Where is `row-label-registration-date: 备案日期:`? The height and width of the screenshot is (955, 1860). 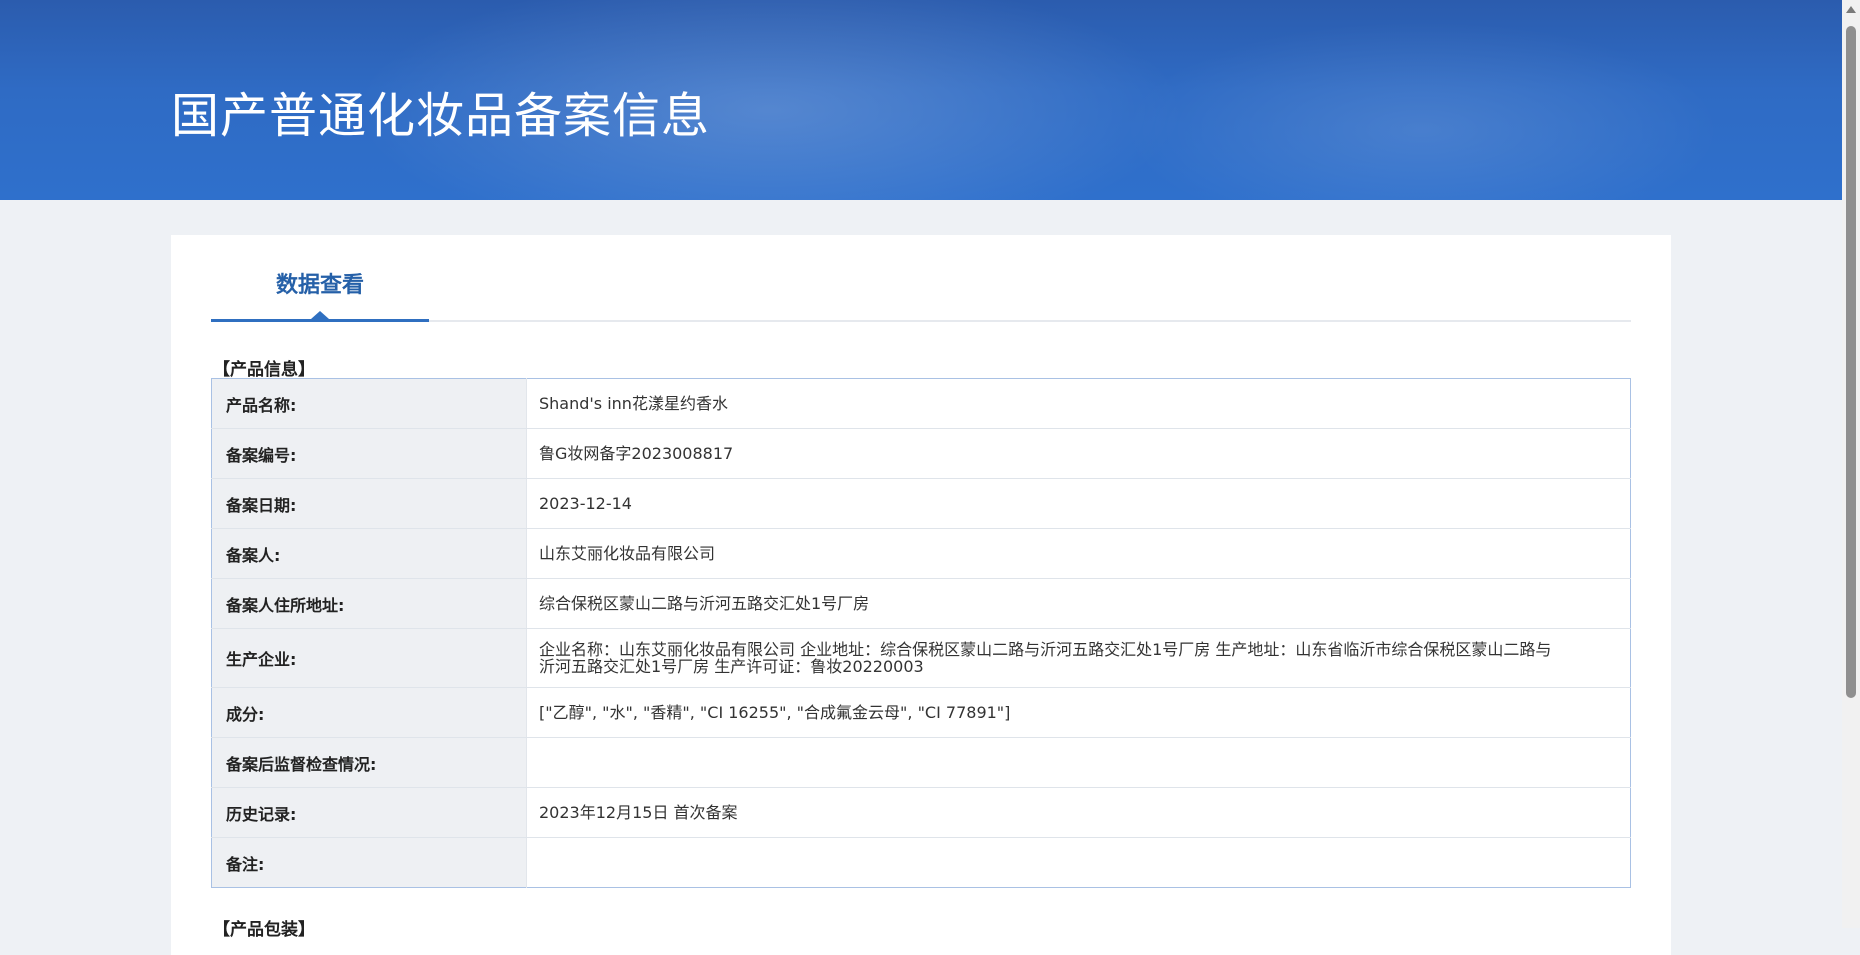 row-label-registration-date: 备案日期: is located at coordinates (369, 503).